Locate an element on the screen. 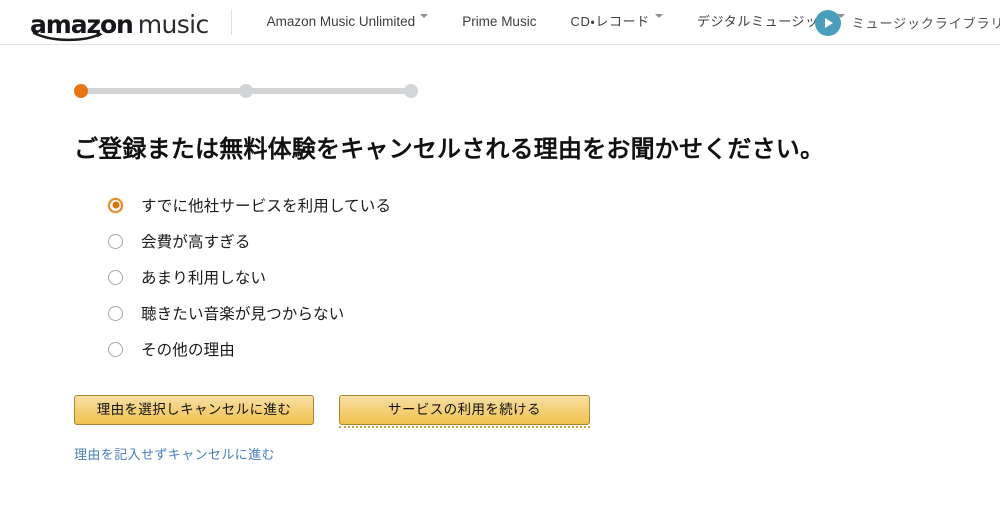 The image size is (1000, 507). option-label: すでに他社サービスを利用している is located at coordinates (266, 207).